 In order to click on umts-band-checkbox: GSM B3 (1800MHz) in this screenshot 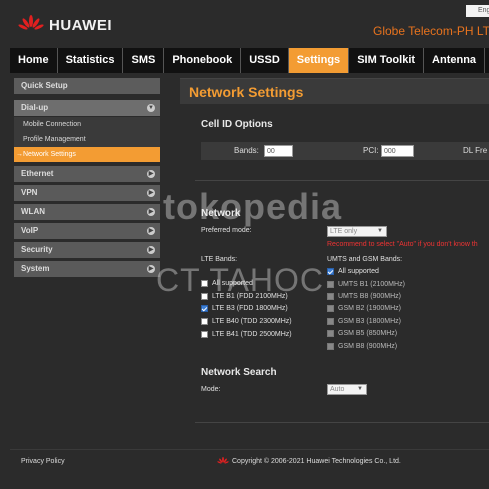, I will do `click(364, 321)`.